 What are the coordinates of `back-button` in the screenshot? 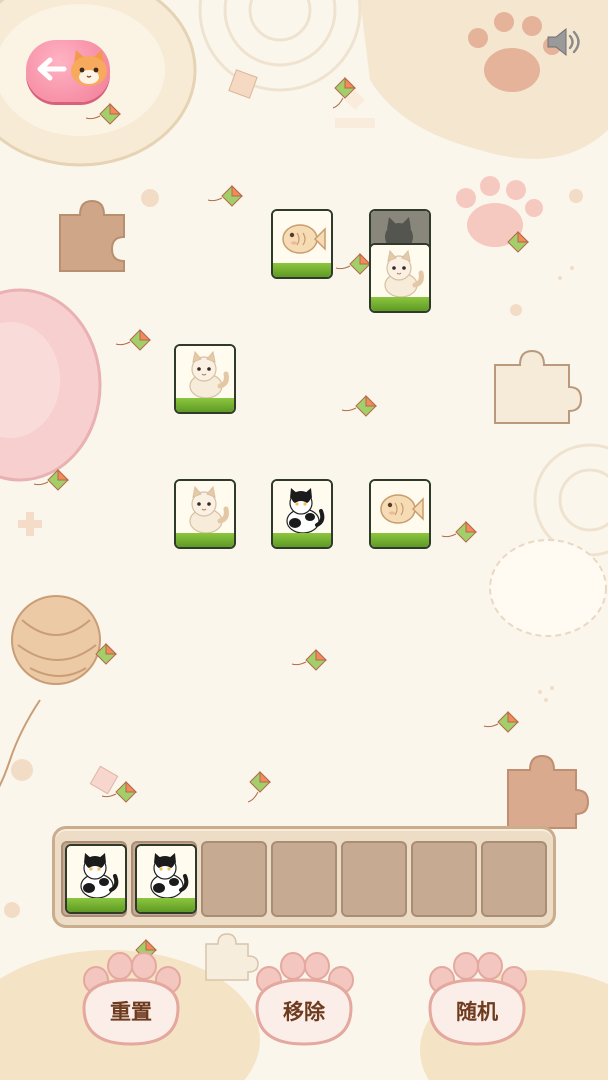 It's located at (68, 71).